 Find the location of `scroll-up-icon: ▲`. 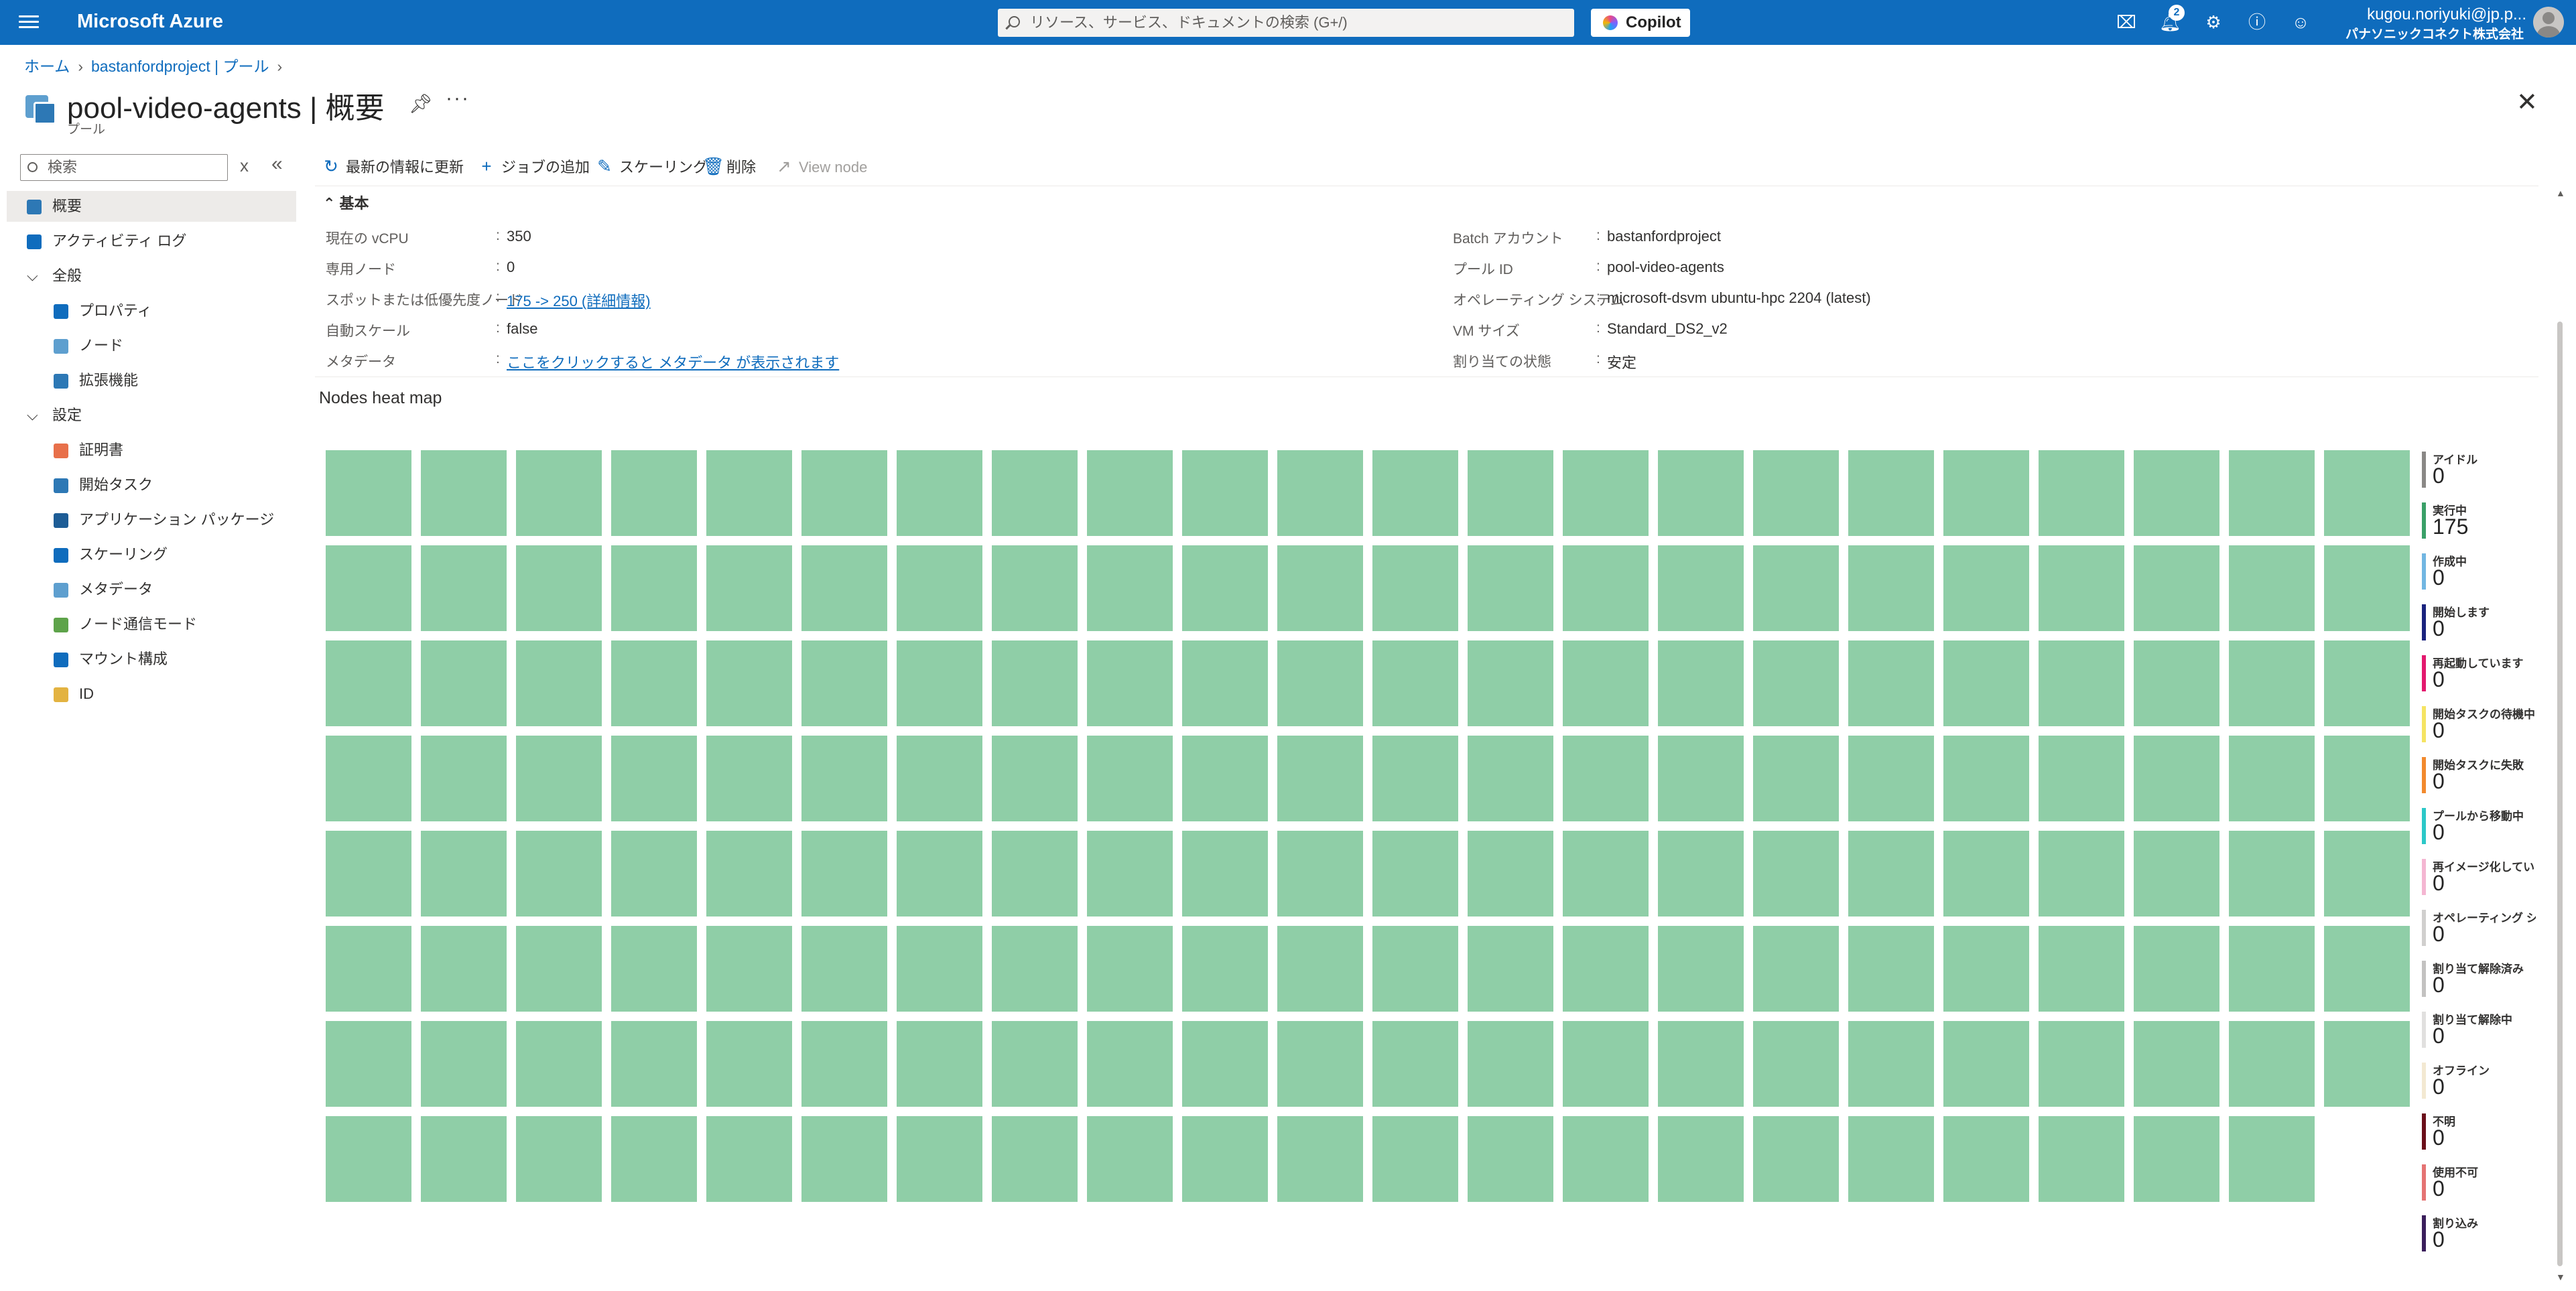

scroll-up-icon: ▲ is located at coordinates (2560, 193).